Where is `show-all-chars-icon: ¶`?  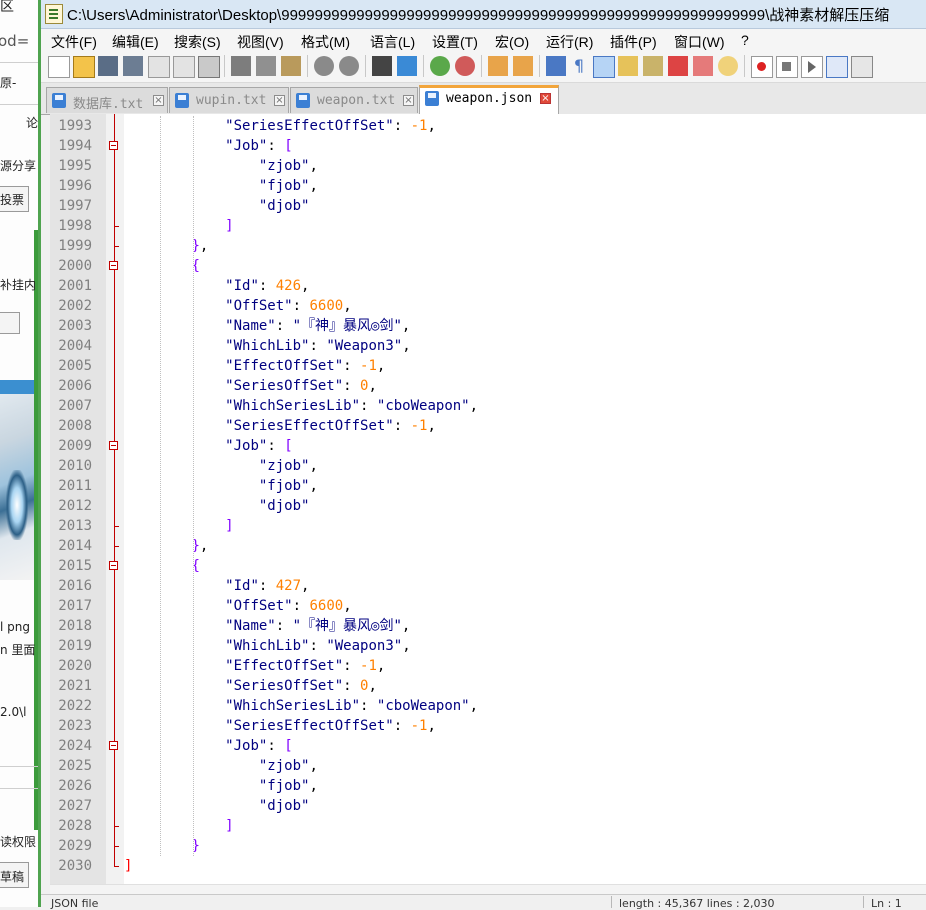
show-all-chars-icon: ¶ is located at coordinates (579, 66).